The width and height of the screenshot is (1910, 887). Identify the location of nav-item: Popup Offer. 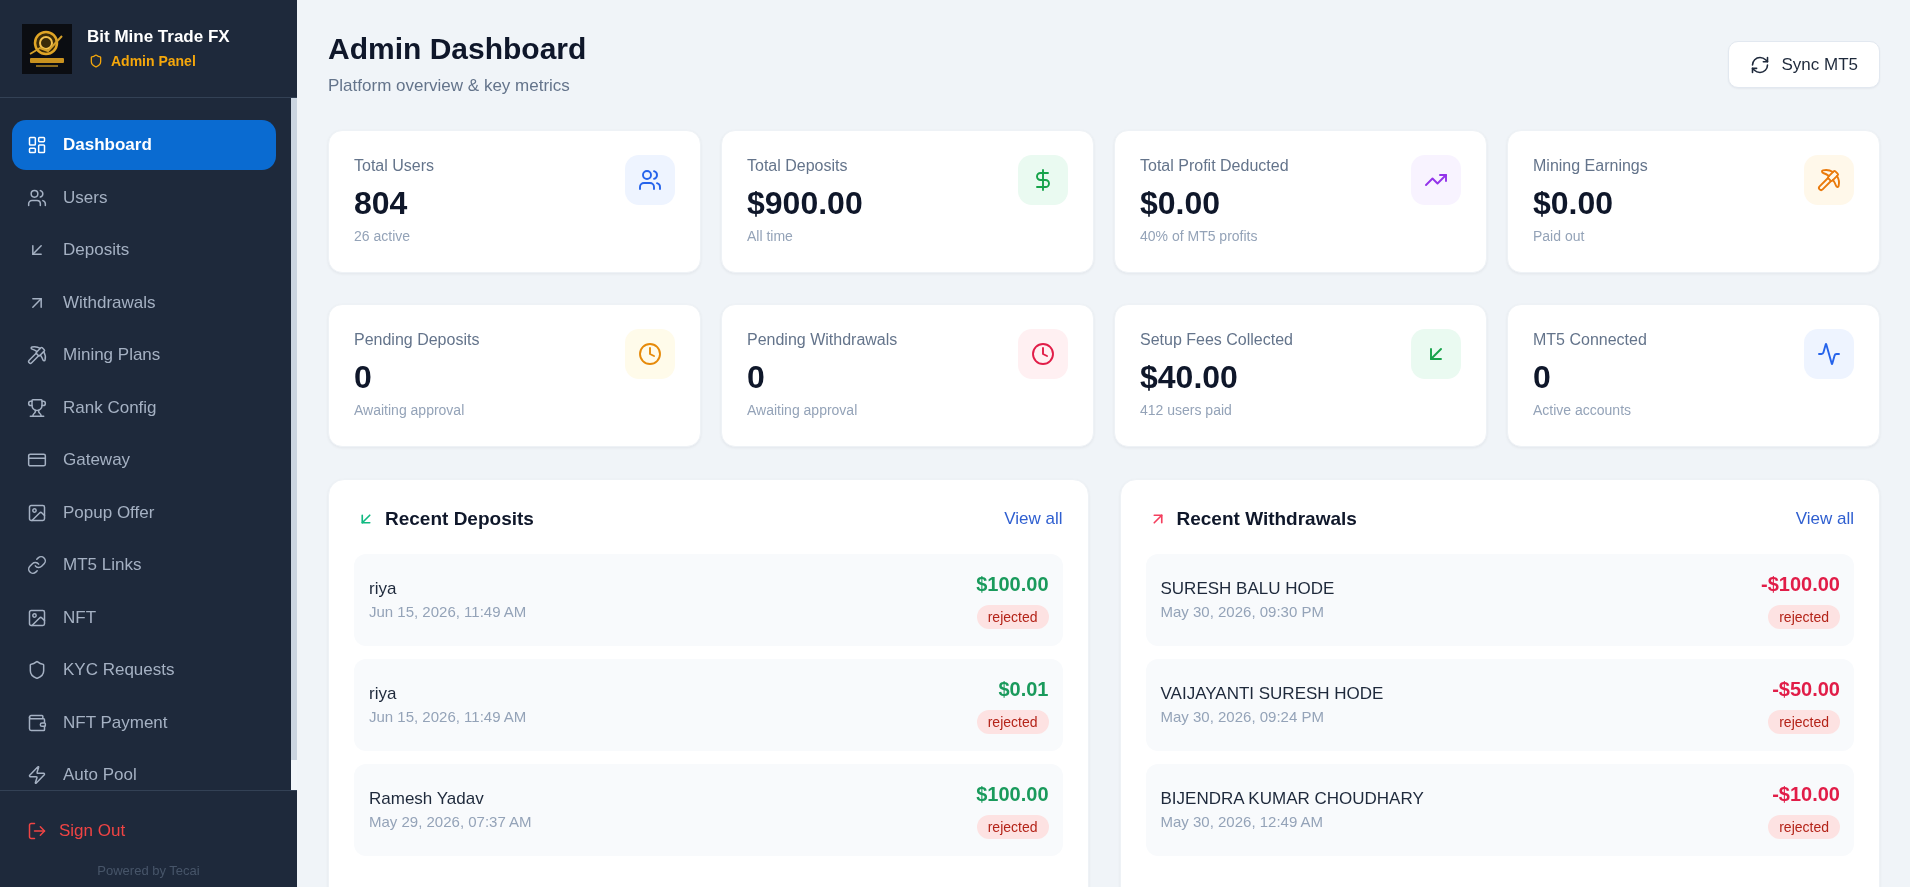
(144, 512).